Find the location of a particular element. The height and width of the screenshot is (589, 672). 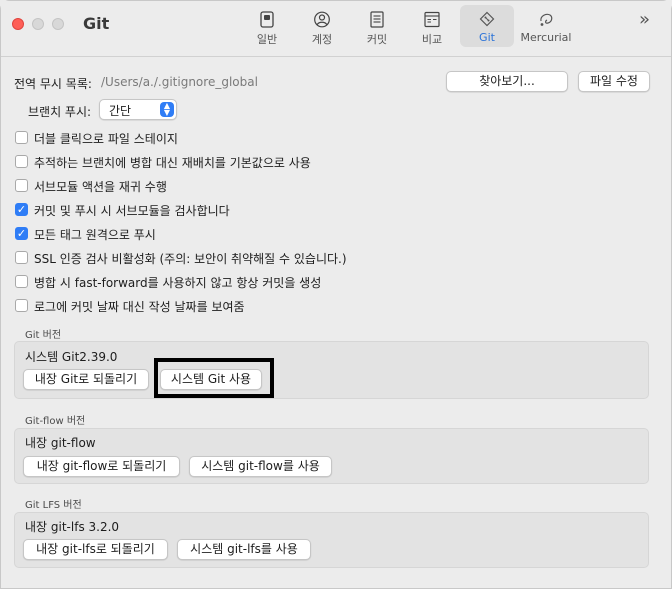

highlight-annotation-box is located at coordinates (214, 378).